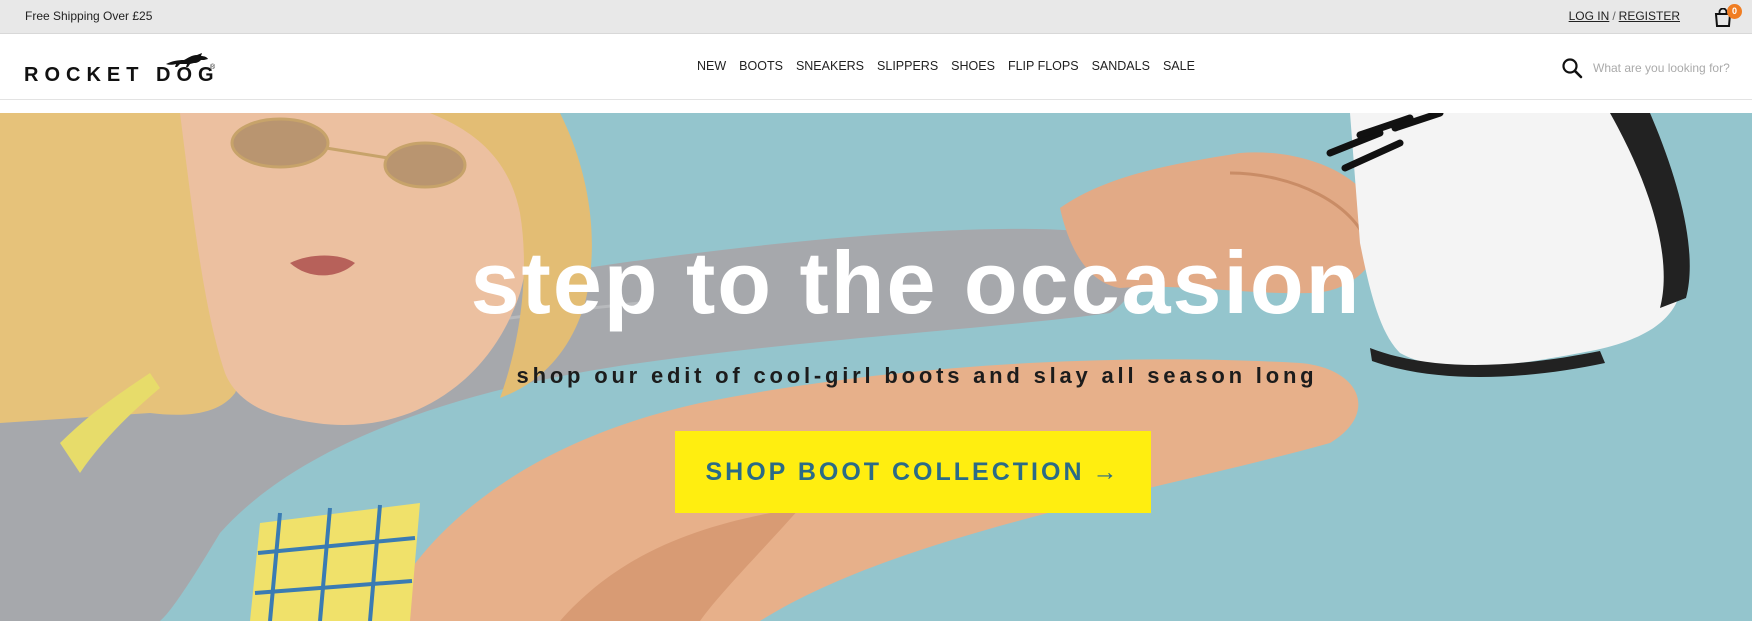 Image resolution: width=1752 pixels, height=621 pixels. I want to click on nav-item-sale: SALE, so click(1179, 66).